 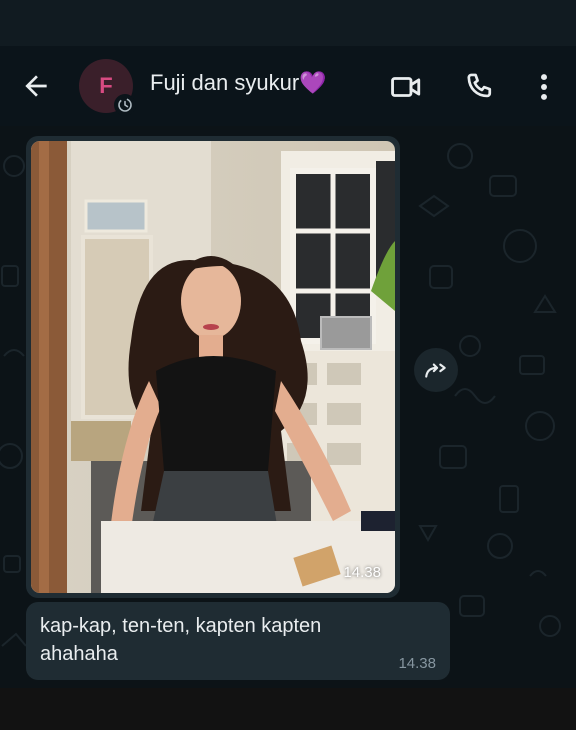 I want to click on image-timestamp: 14.38, so click(x=362, y=572).